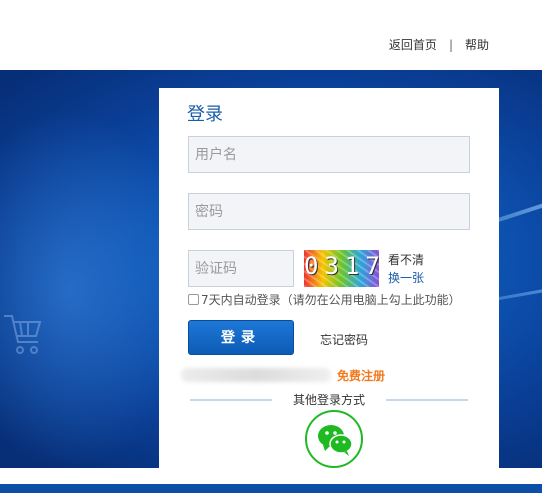 The width and height of the screenshot is (542, 493). I want to click on register-link: 免费注册, so click(361, 375).